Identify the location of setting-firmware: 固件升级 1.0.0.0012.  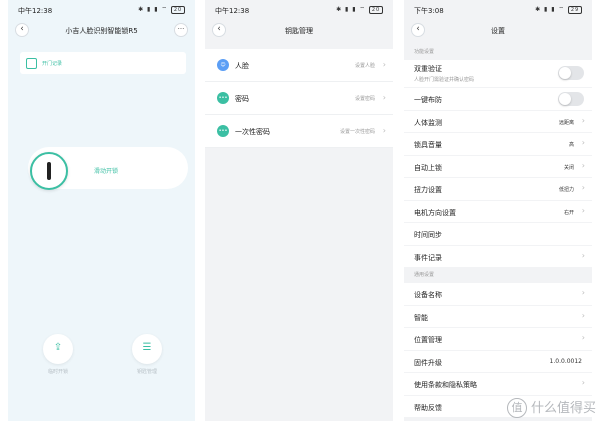
(498, 361).